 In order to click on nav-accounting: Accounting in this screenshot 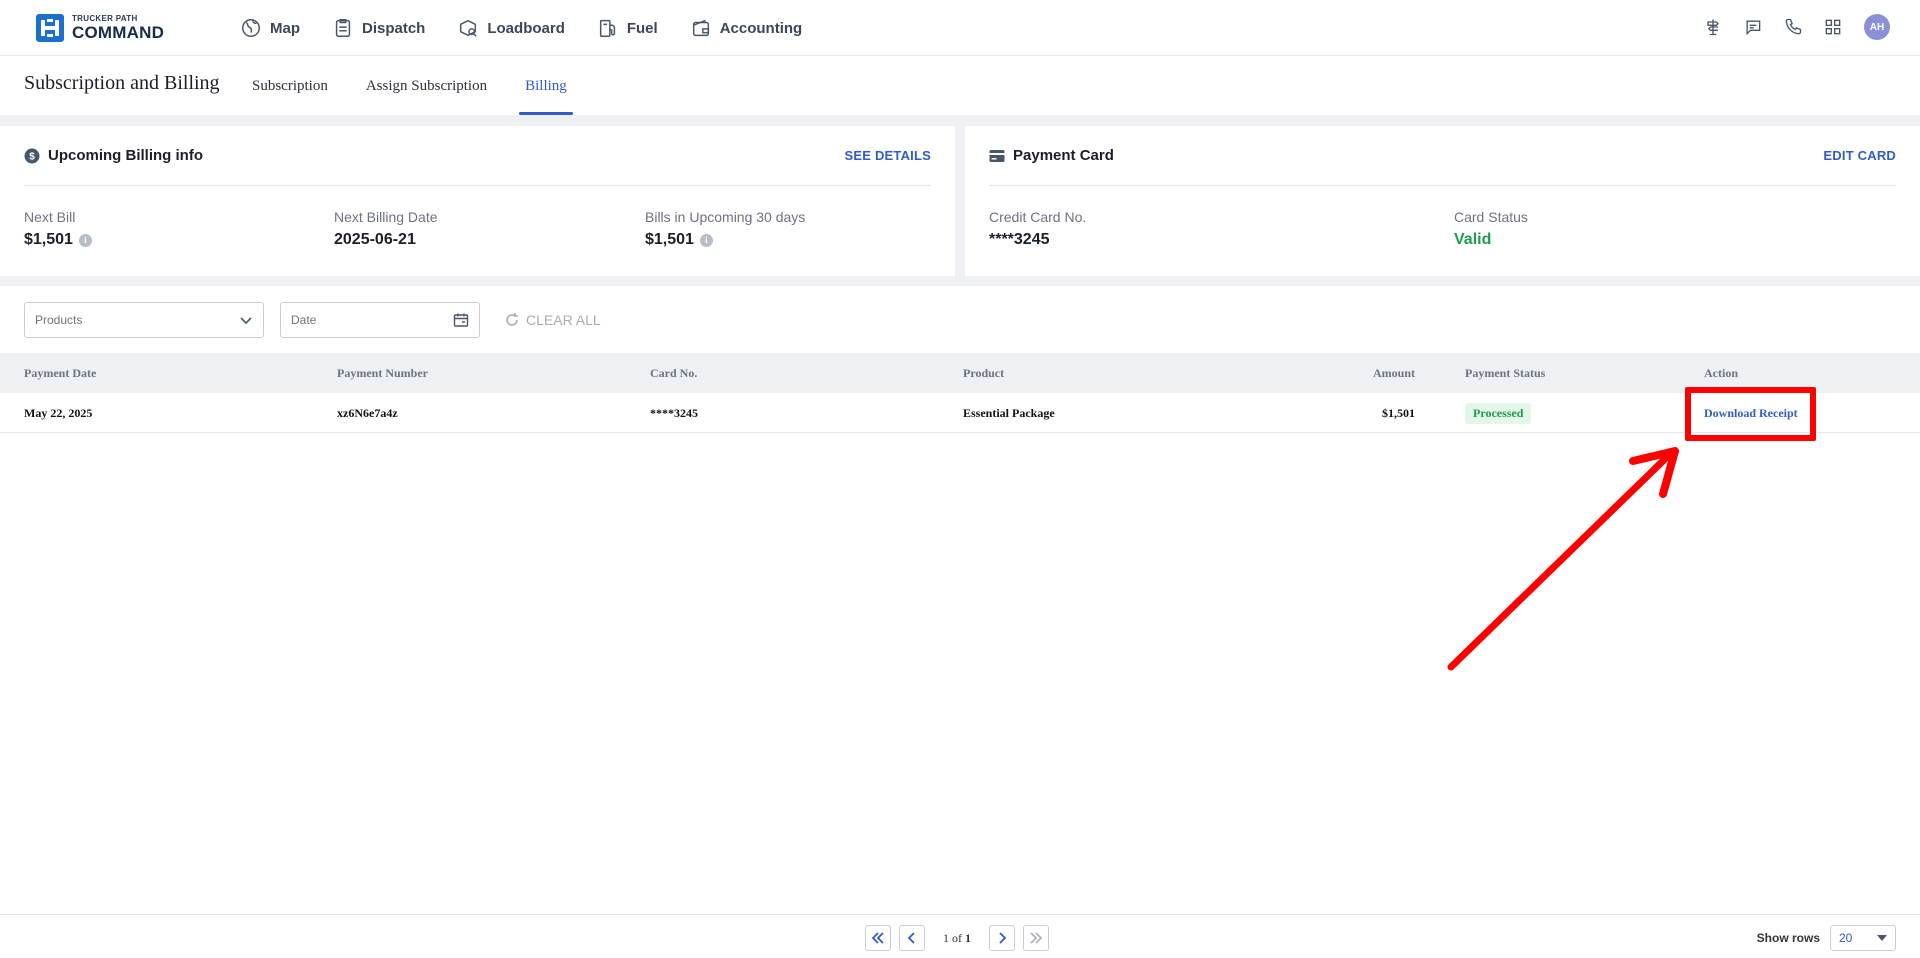, I will do `click(746, 28)`.